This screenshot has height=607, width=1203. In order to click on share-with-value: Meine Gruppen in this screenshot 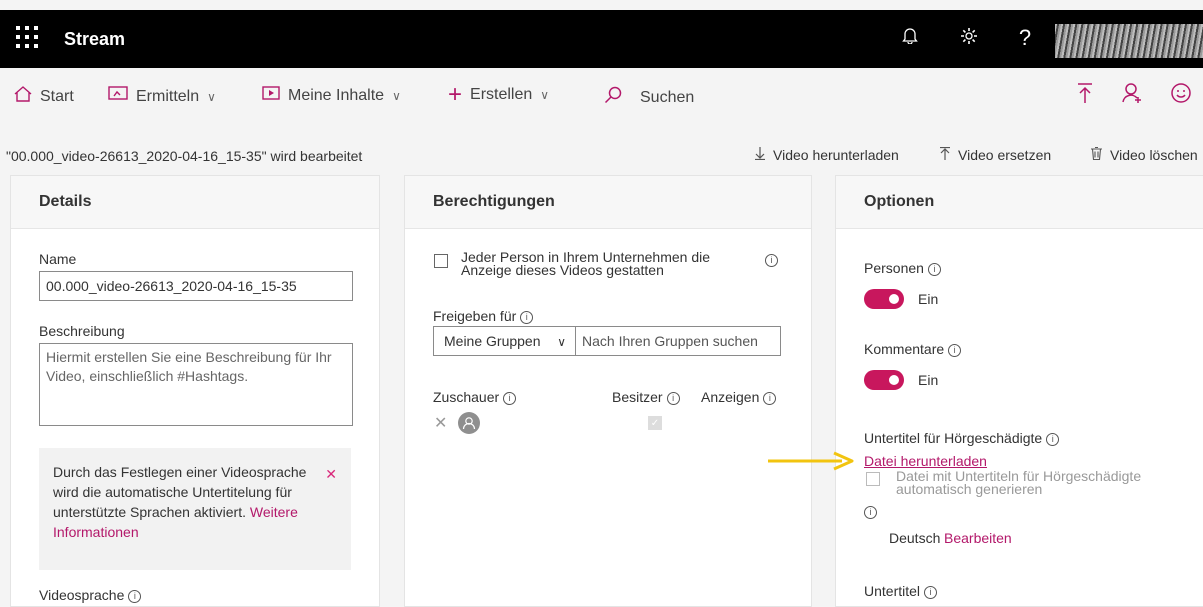, I will do `click(492, 341)`.